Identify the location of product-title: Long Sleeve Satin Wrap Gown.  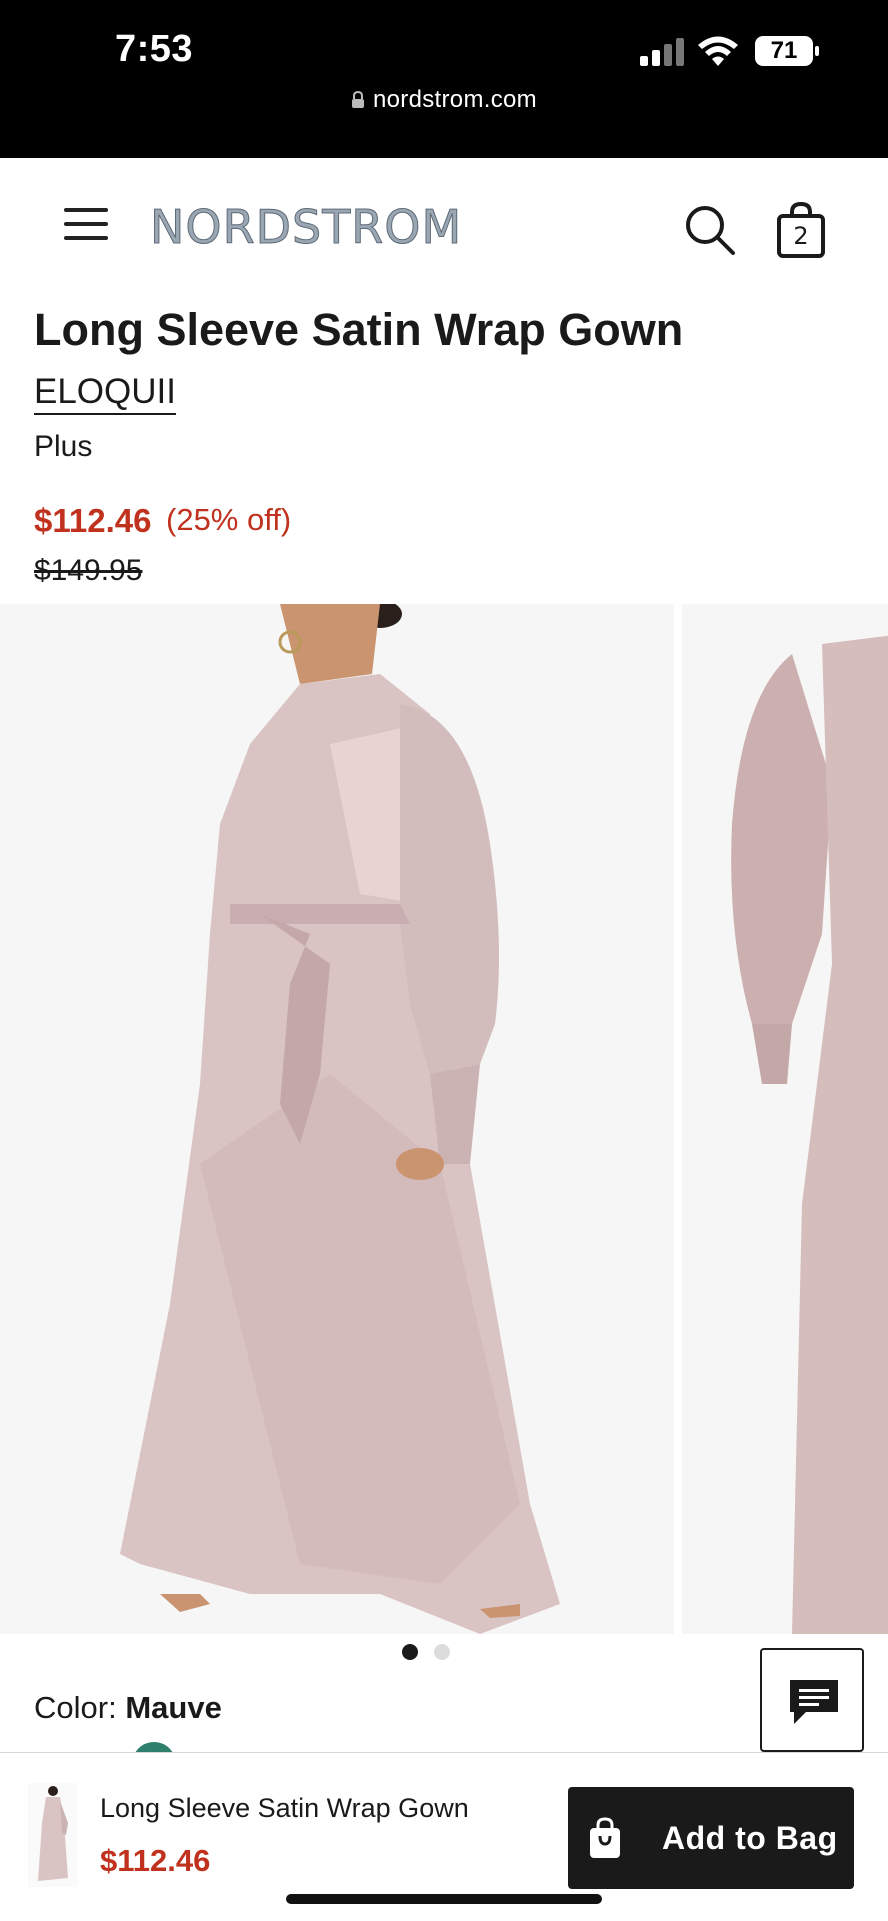
(359, 329).